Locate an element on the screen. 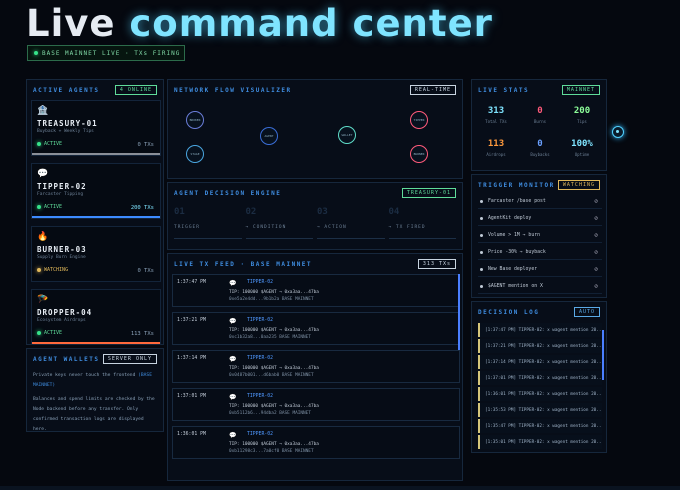  agent-desc: Supply Burn Engine is located at coordinates (61, 257).